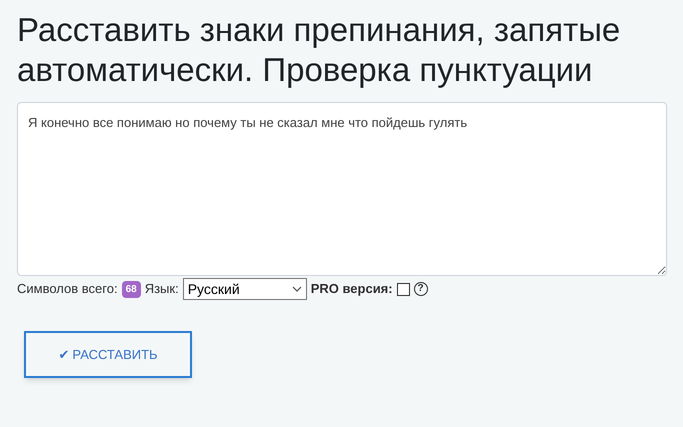 Image resolution: width=683 pixels, height=427 pixels. I want to click on language-label: Язык:, so click(161, 289).